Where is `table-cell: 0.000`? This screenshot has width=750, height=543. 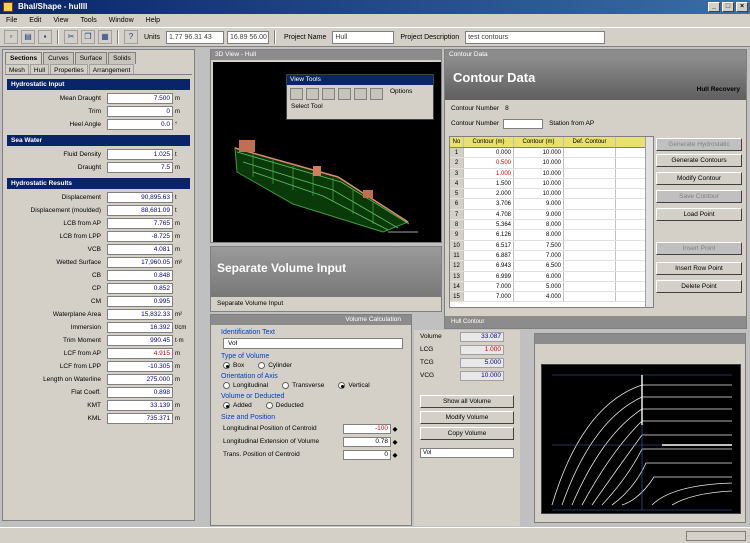
table-cell: 0.000 is located at coordinates (489, 153).